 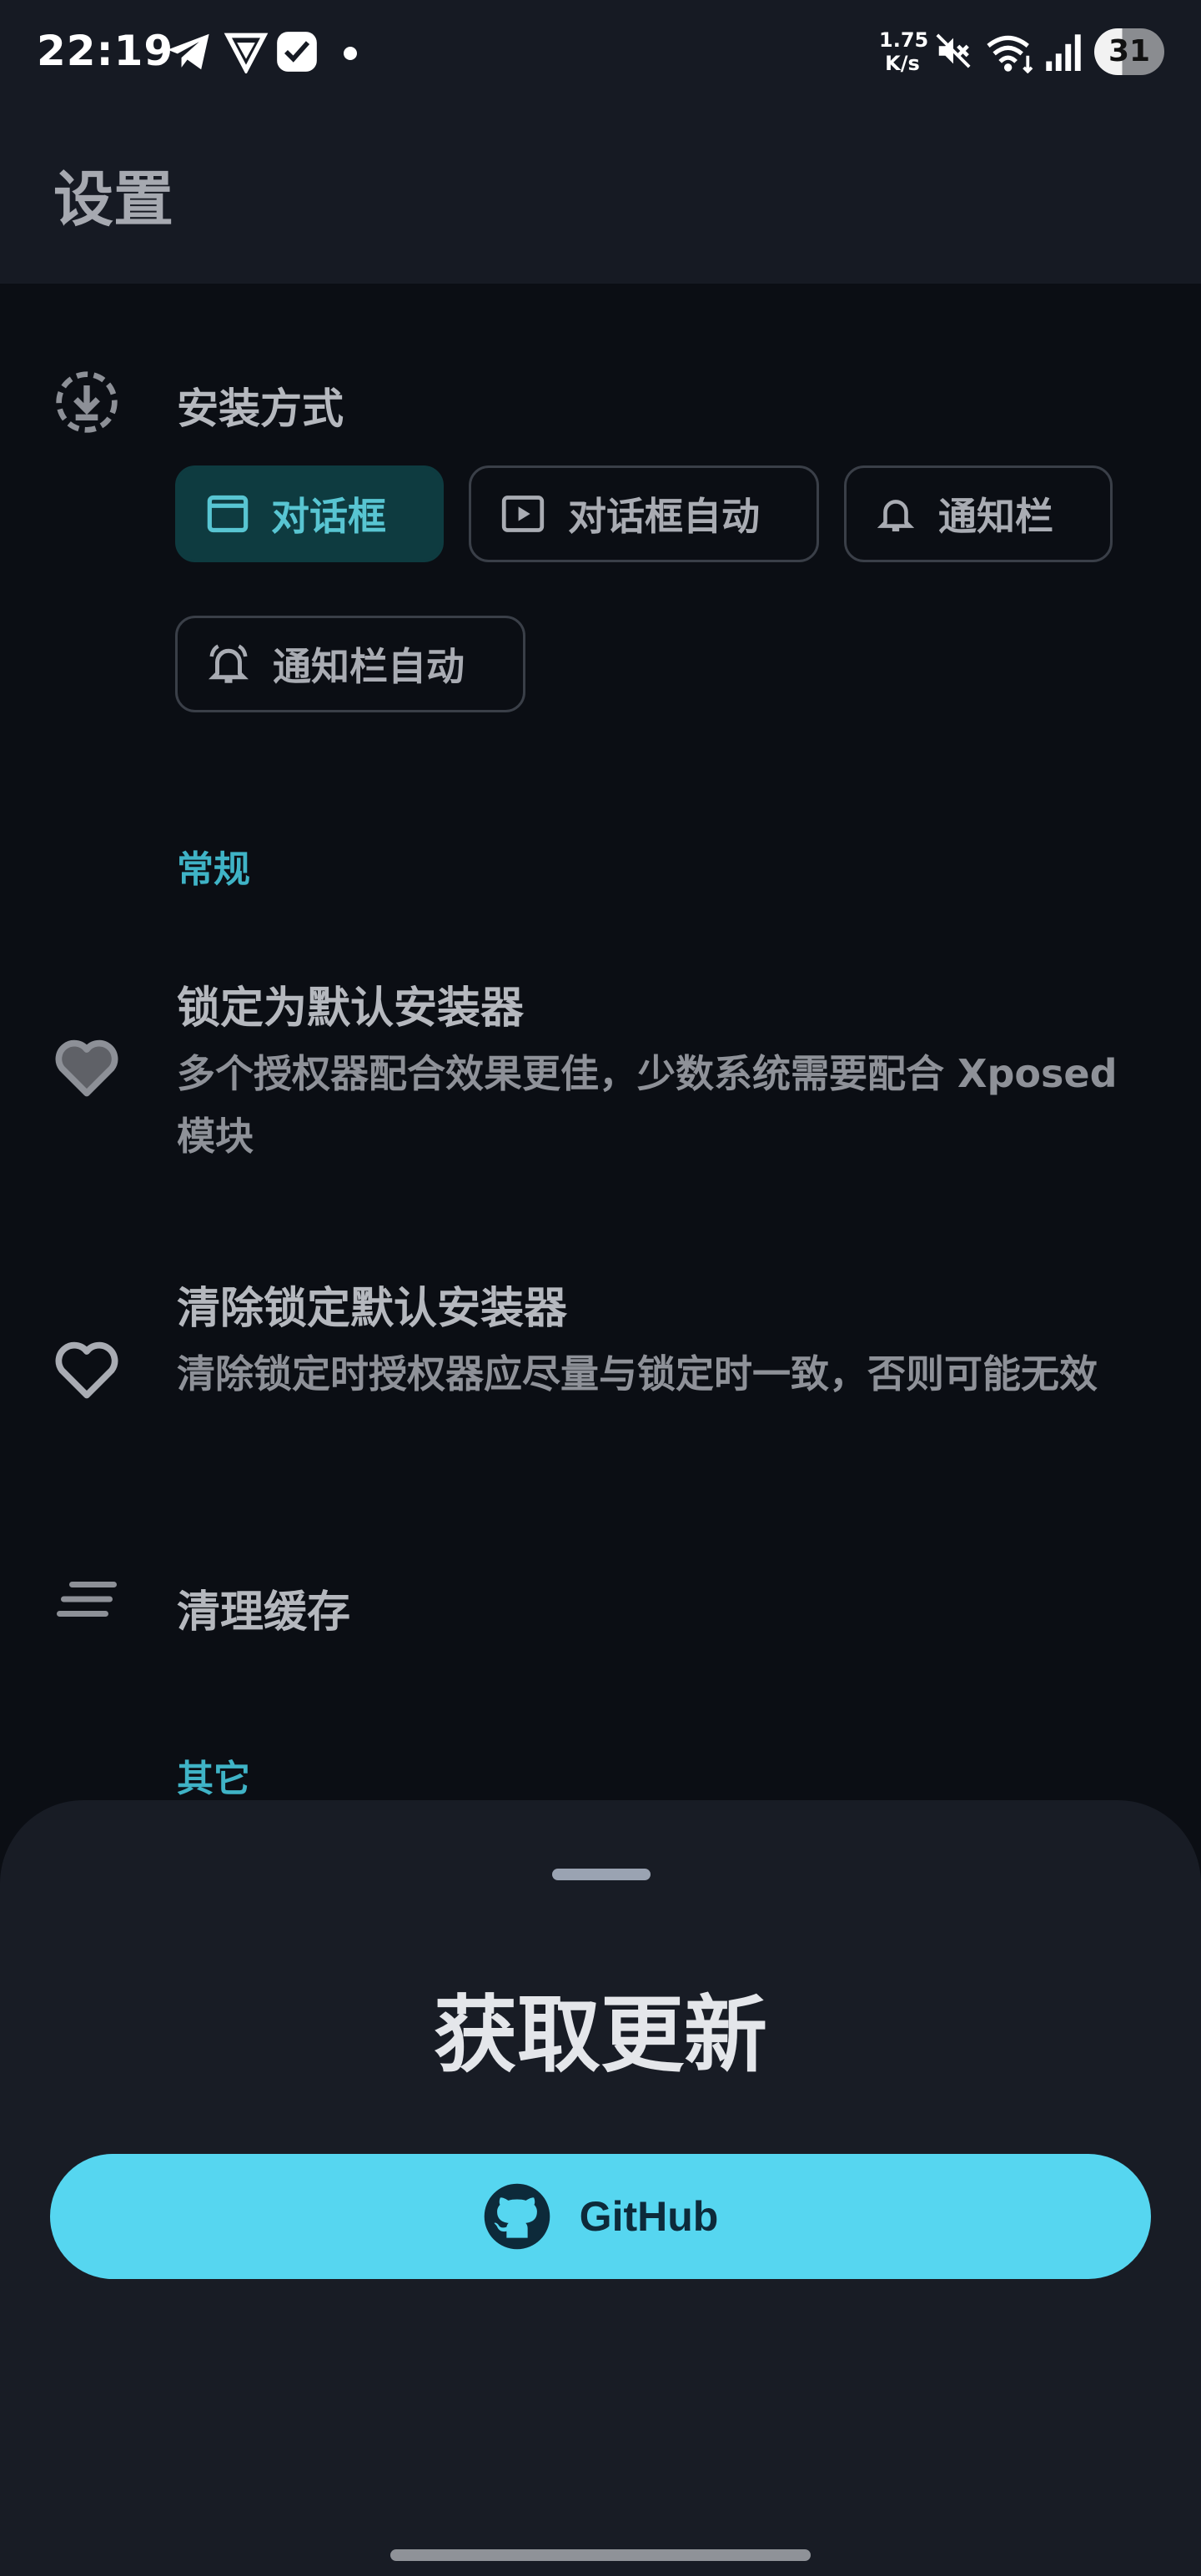 I want to click on item-title: 锁定为默认安装器, so click(x=351, y=1009).